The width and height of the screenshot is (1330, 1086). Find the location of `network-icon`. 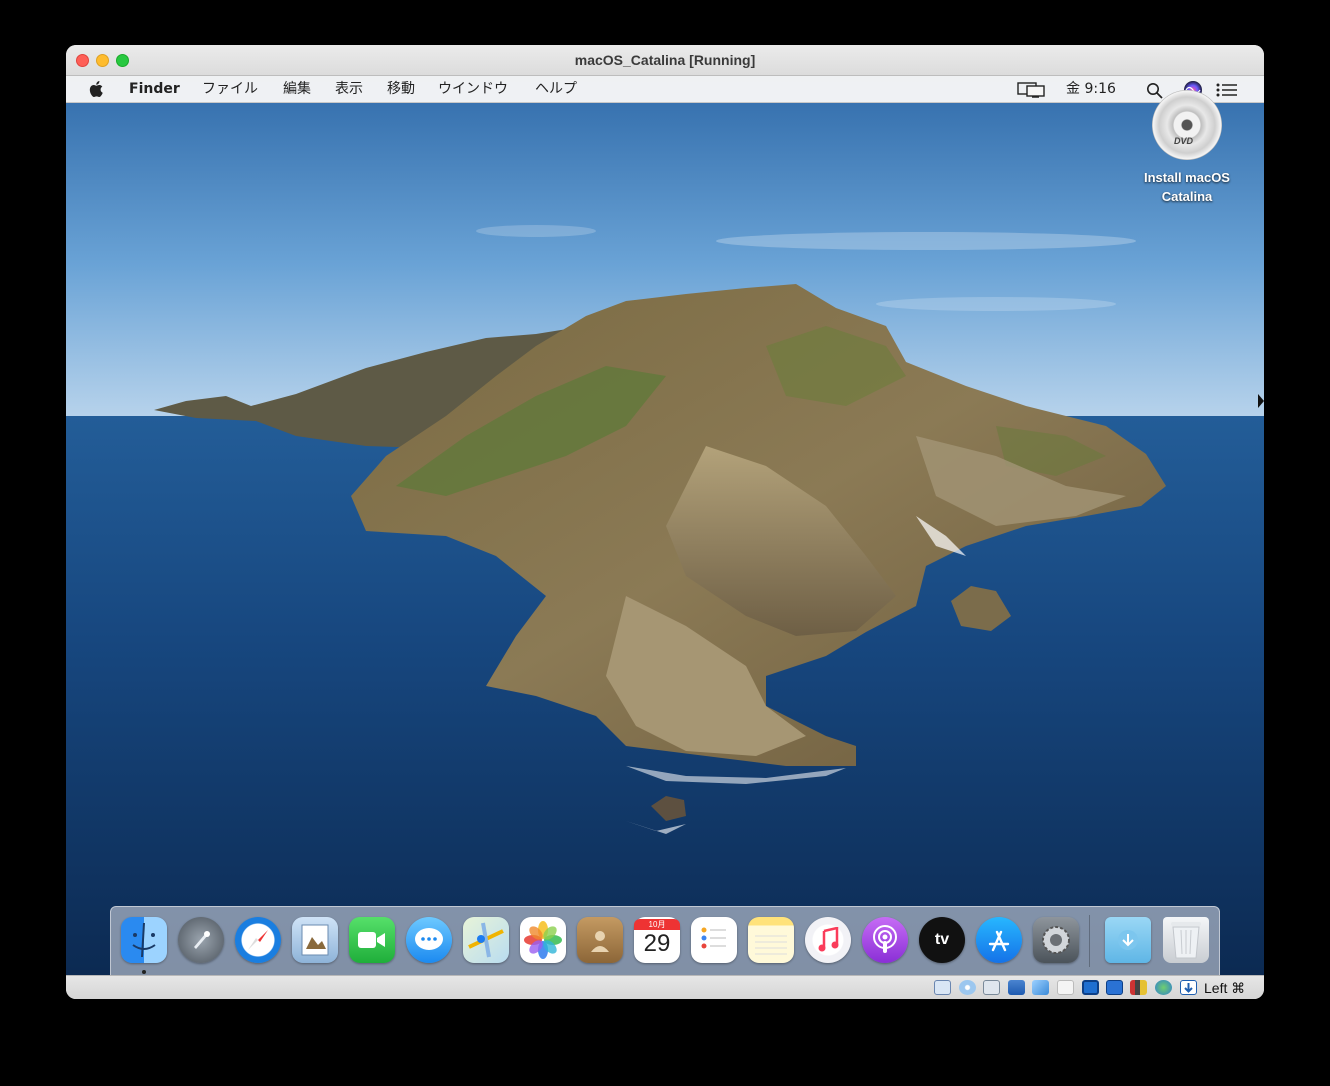

network-icon is located at coordinates (1016, 987).